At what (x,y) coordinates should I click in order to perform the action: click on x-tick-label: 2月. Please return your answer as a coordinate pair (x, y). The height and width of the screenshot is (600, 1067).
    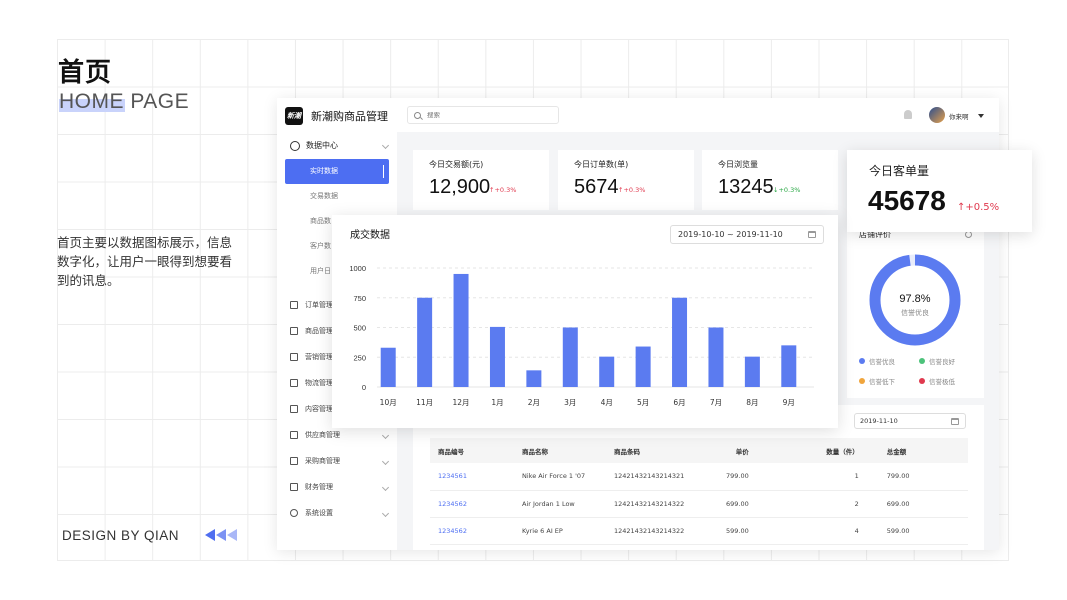
    Looking at the image, I should click on (534, 402).